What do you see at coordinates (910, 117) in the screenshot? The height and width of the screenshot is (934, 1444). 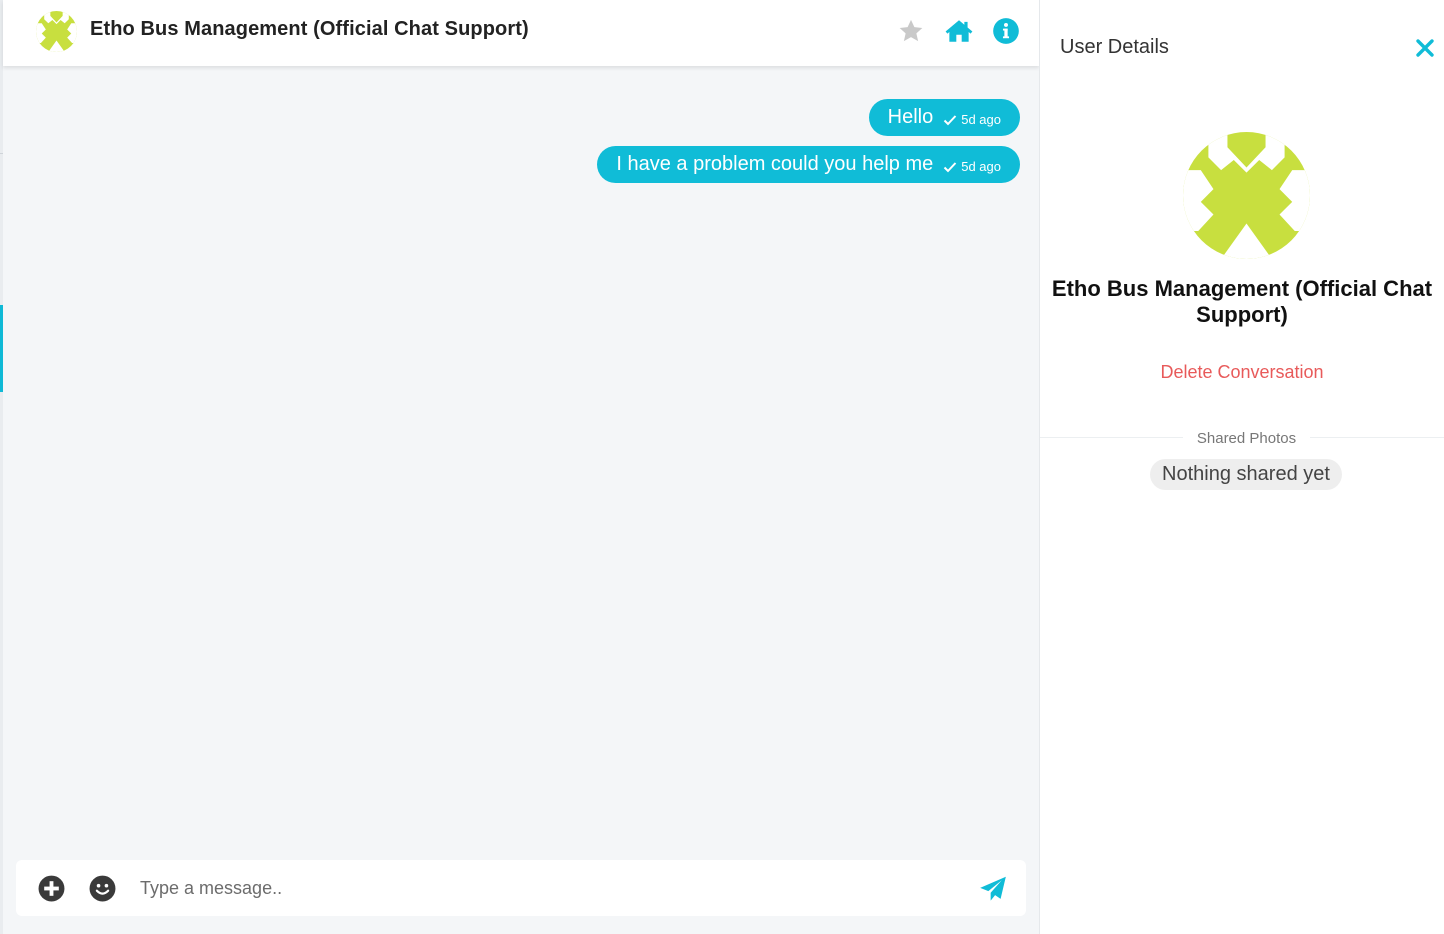 I see `message-text: Hello` at bounding box center [910, 117].